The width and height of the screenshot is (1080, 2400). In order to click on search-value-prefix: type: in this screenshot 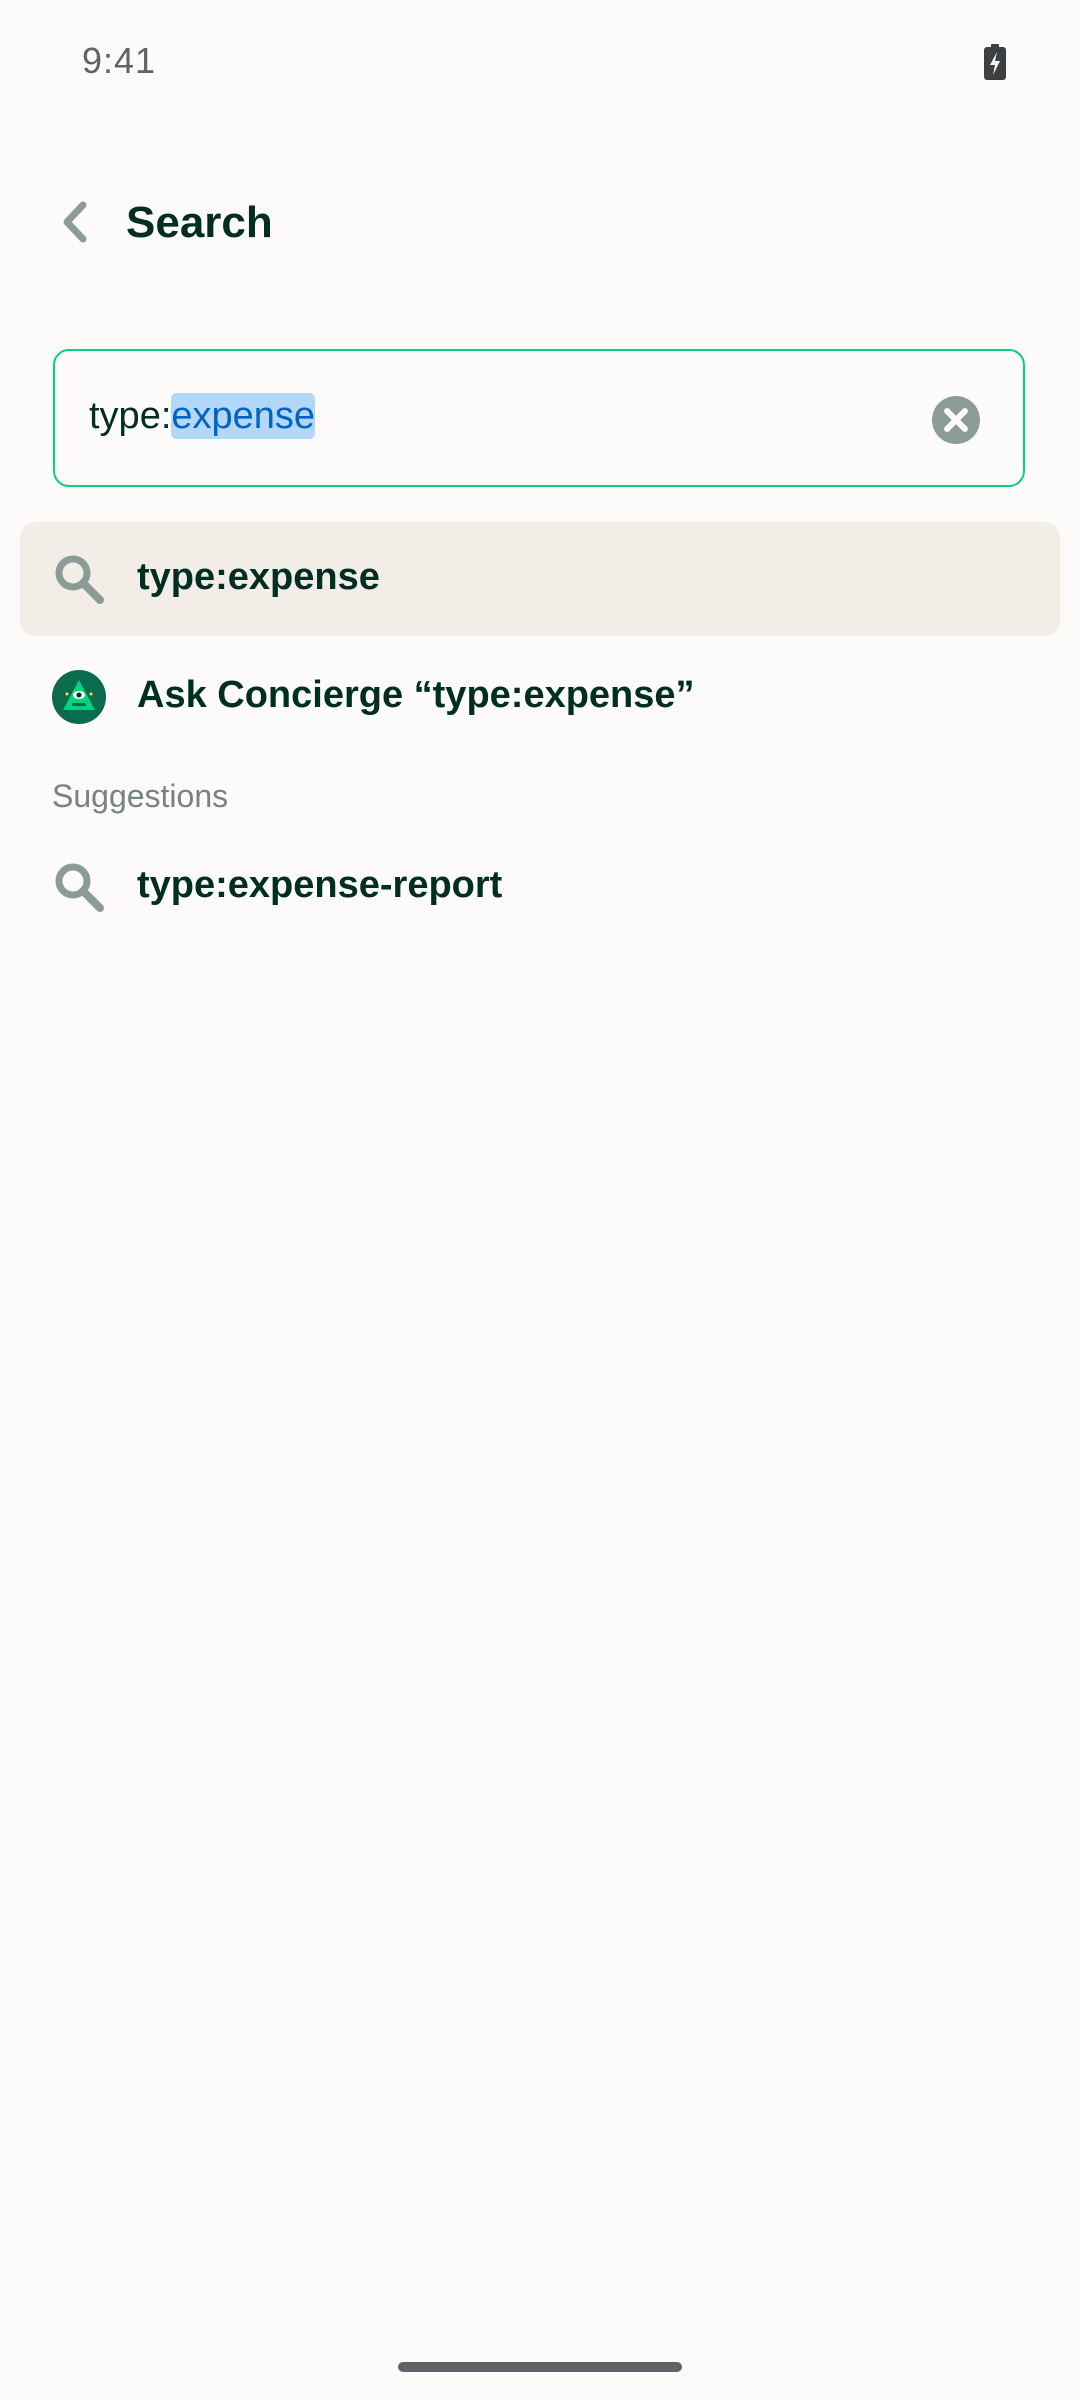, I will do `click(130, 416)`.